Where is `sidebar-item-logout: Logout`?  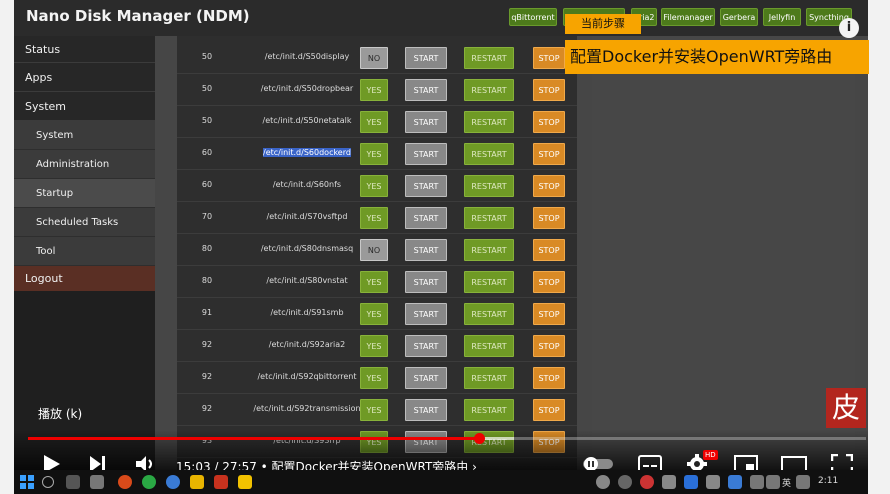
sidebar-item-logout: Logout is located at coordinates (84, 278).